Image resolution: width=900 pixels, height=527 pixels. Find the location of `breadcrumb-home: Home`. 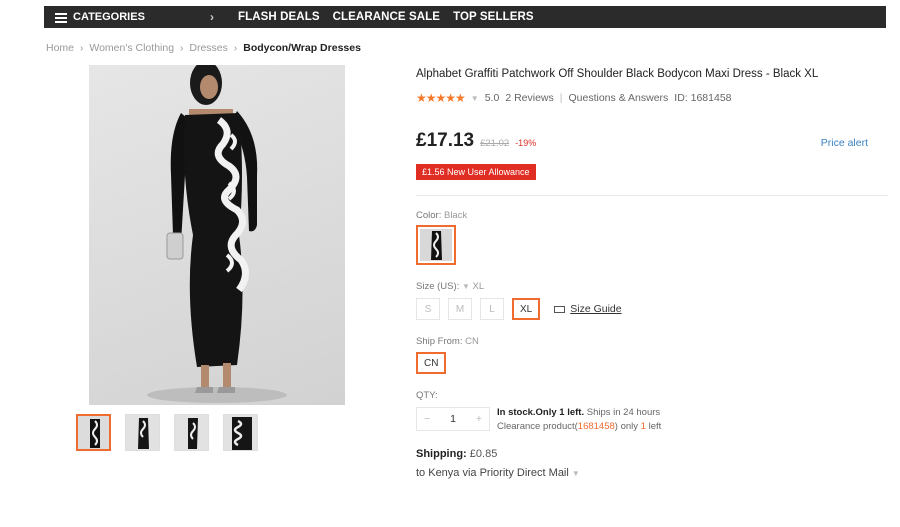

breadcrumb-home: Home is located at coordinates (60, 48).